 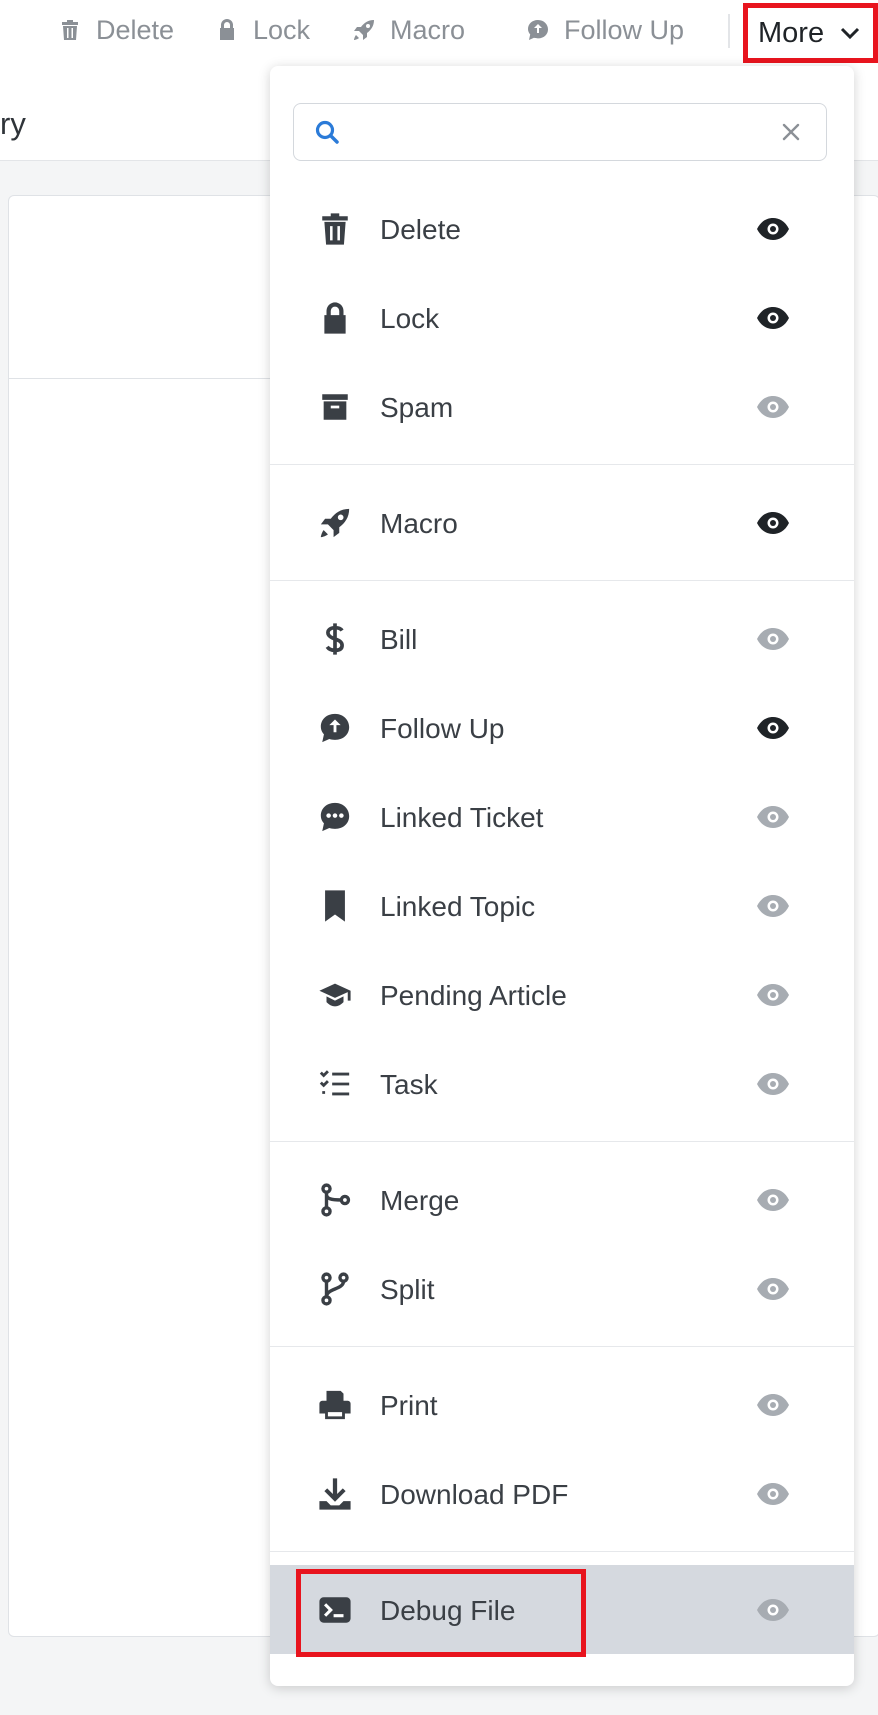 I want to click on menu-item-spam: Spam, so click(x=562, y=406).